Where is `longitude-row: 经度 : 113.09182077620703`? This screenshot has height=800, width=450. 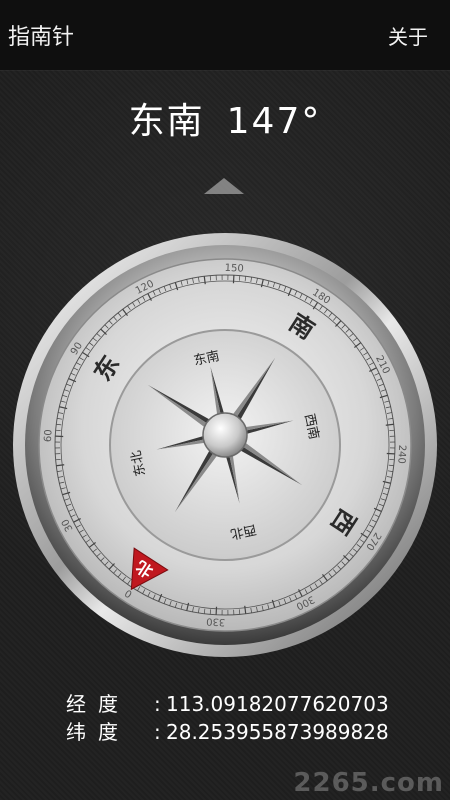 longitude-row: 经度 : 113.09182077620703 is located at coordinates (256, 704).